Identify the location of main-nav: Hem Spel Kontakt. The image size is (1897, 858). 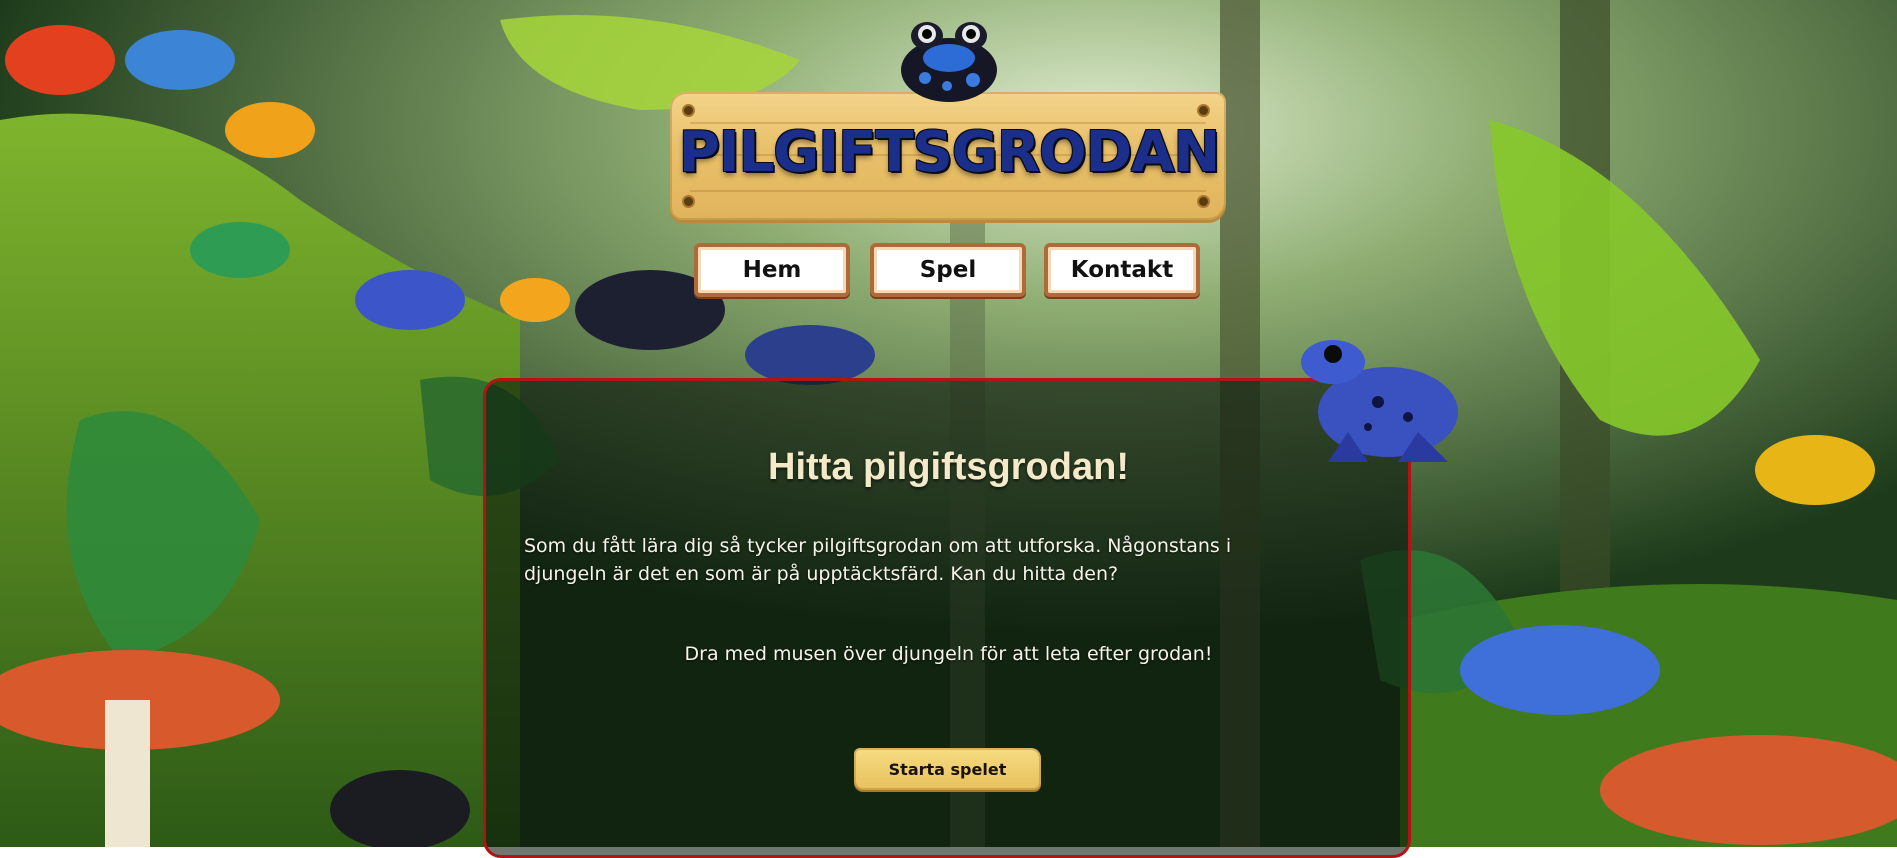
(948, 273).